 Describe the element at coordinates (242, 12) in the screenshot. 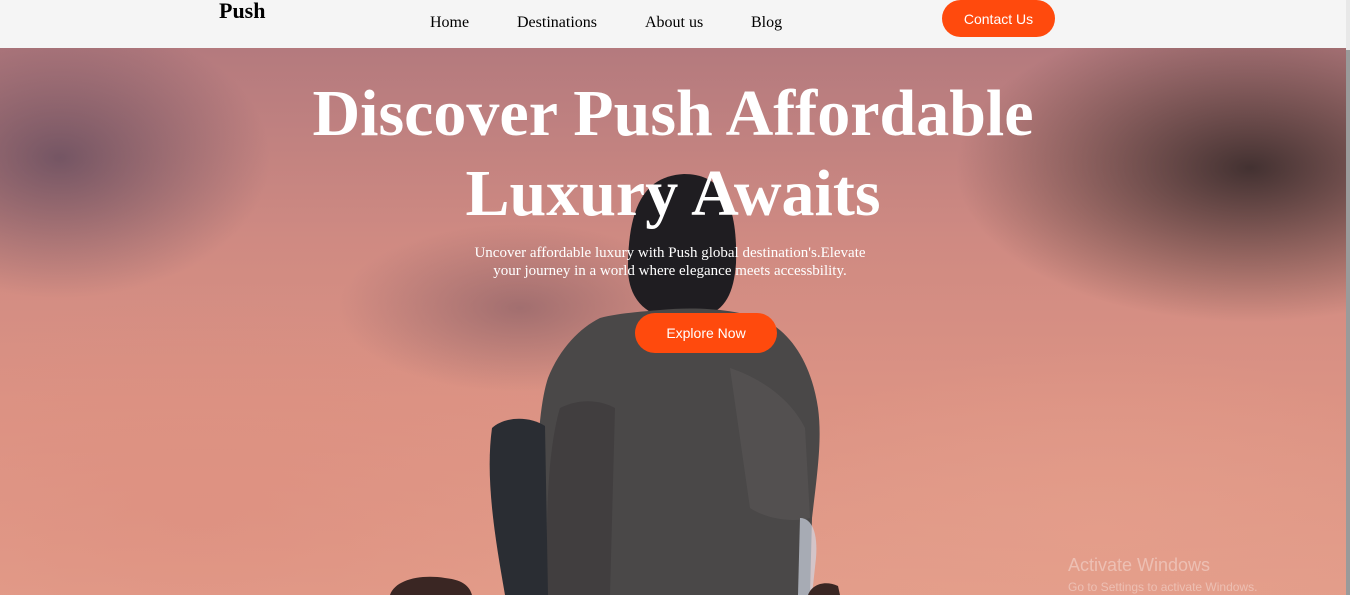

I see `brand-logo: Push` at that location.